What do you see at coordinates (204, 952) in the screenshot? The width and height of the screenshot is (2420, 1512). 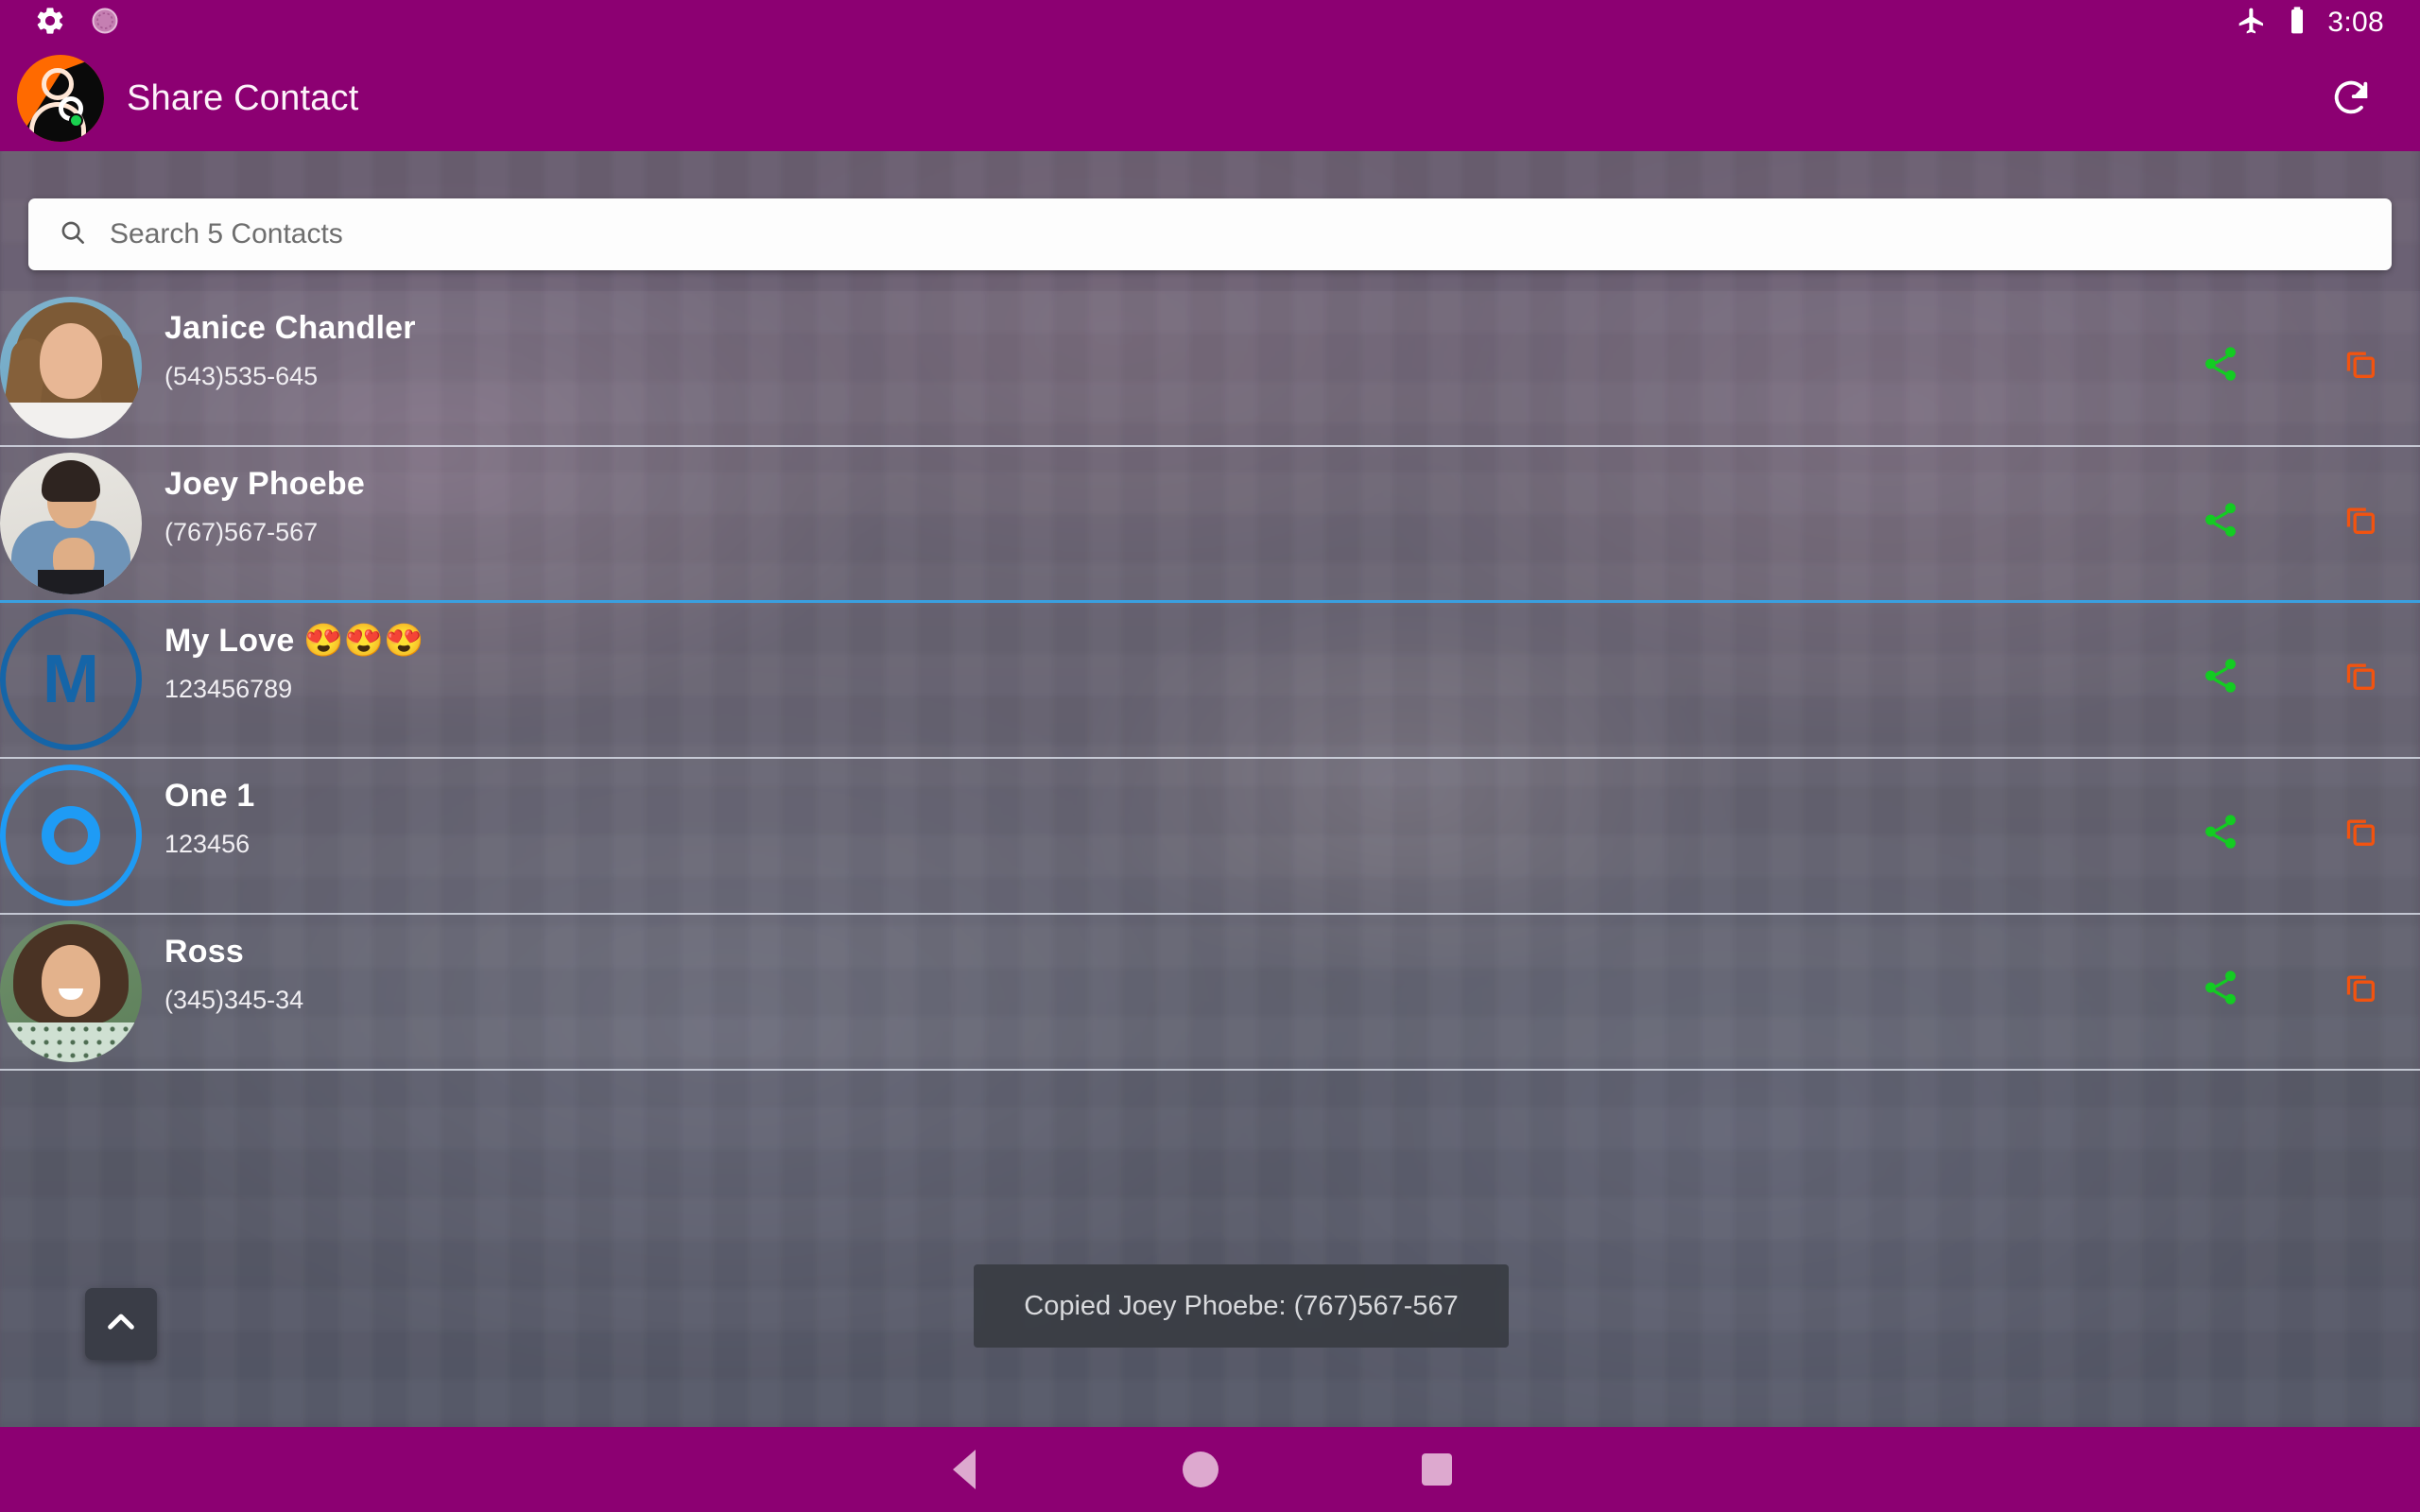 I see `contact-name: Ross` at bounding box center [204, 952].